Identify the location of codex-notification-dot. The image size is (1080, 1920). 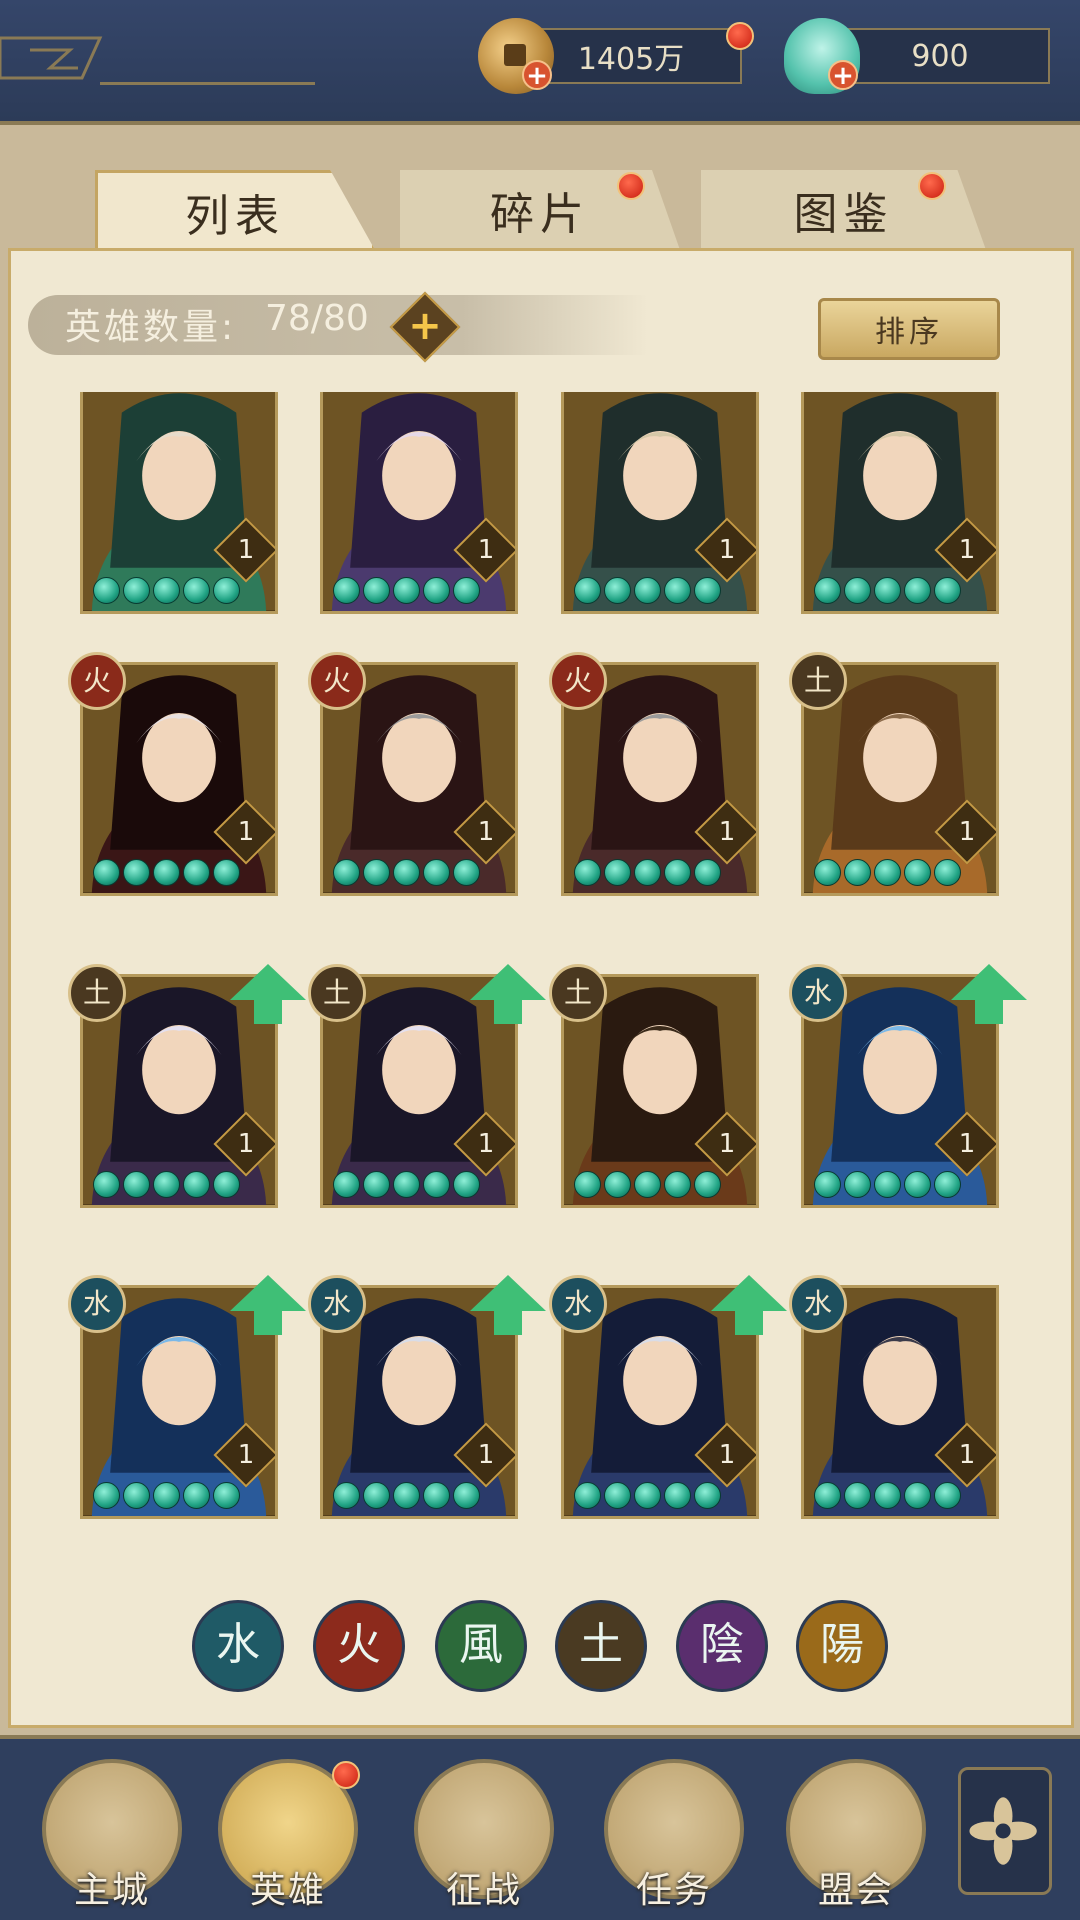
(932, 186).